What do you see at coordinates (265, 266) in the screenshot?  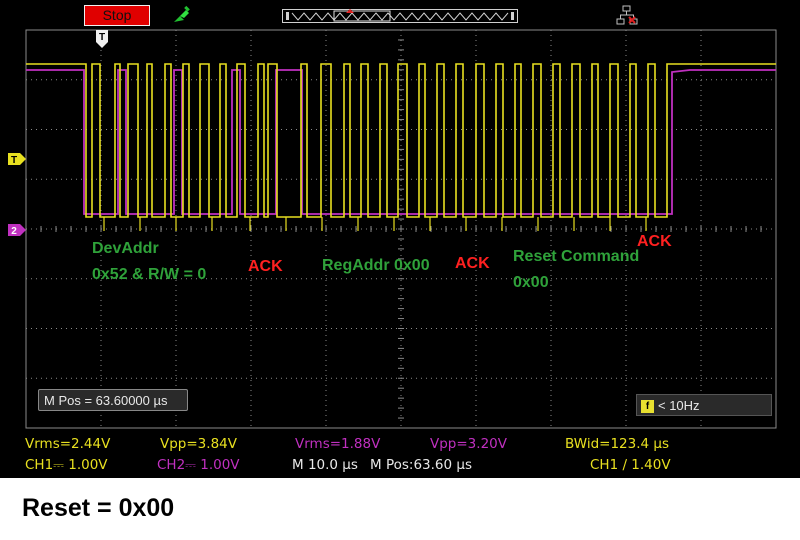 I see `ack-label-1: ACK` at bounding box center [265, 266].